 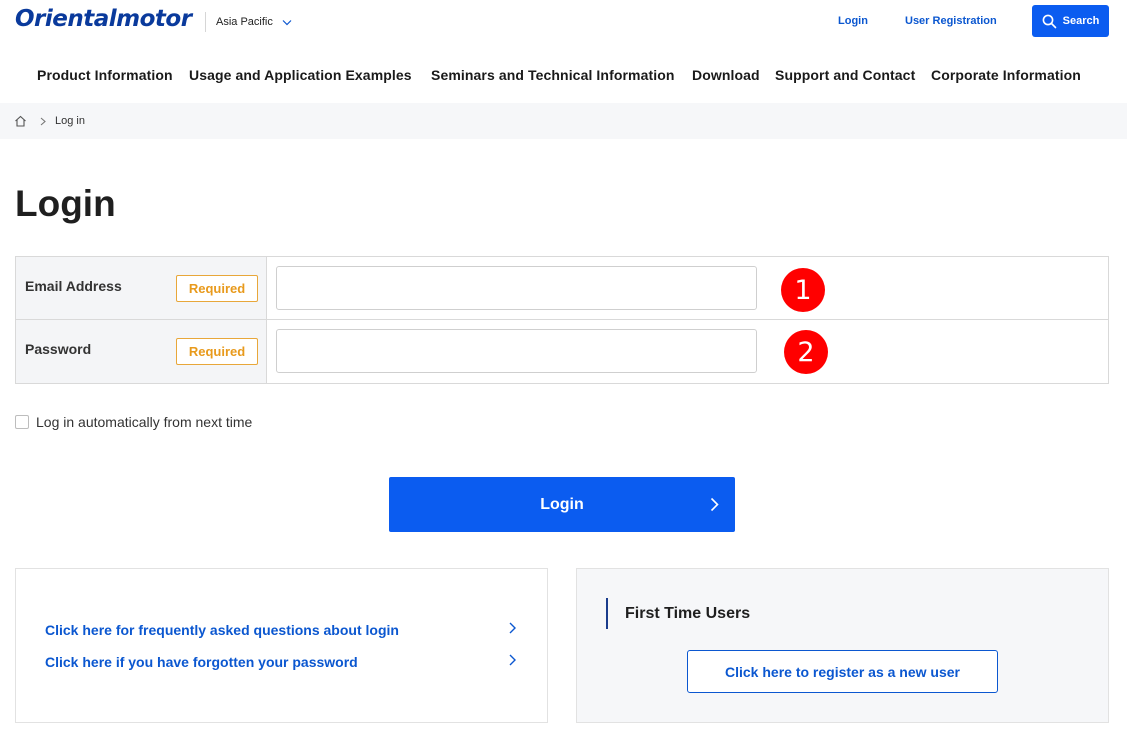 What do you see at coordinates (103, 19) in the screenshot?
I see `oriental-motor-logo: Orientalmotor` at bounding box center [103, 19].